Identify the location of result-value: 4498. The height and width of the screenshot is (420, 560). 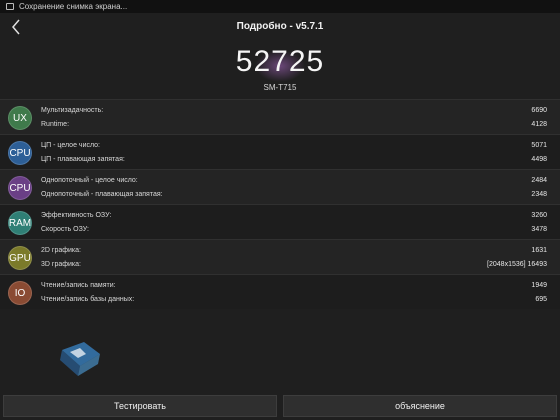
(539, 159).